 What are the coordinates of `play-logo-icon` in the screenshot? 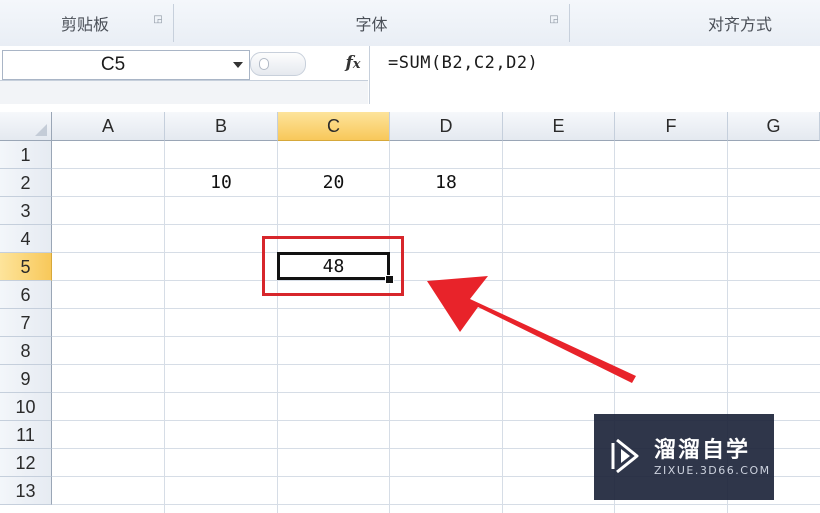 It's located at (625, 456).